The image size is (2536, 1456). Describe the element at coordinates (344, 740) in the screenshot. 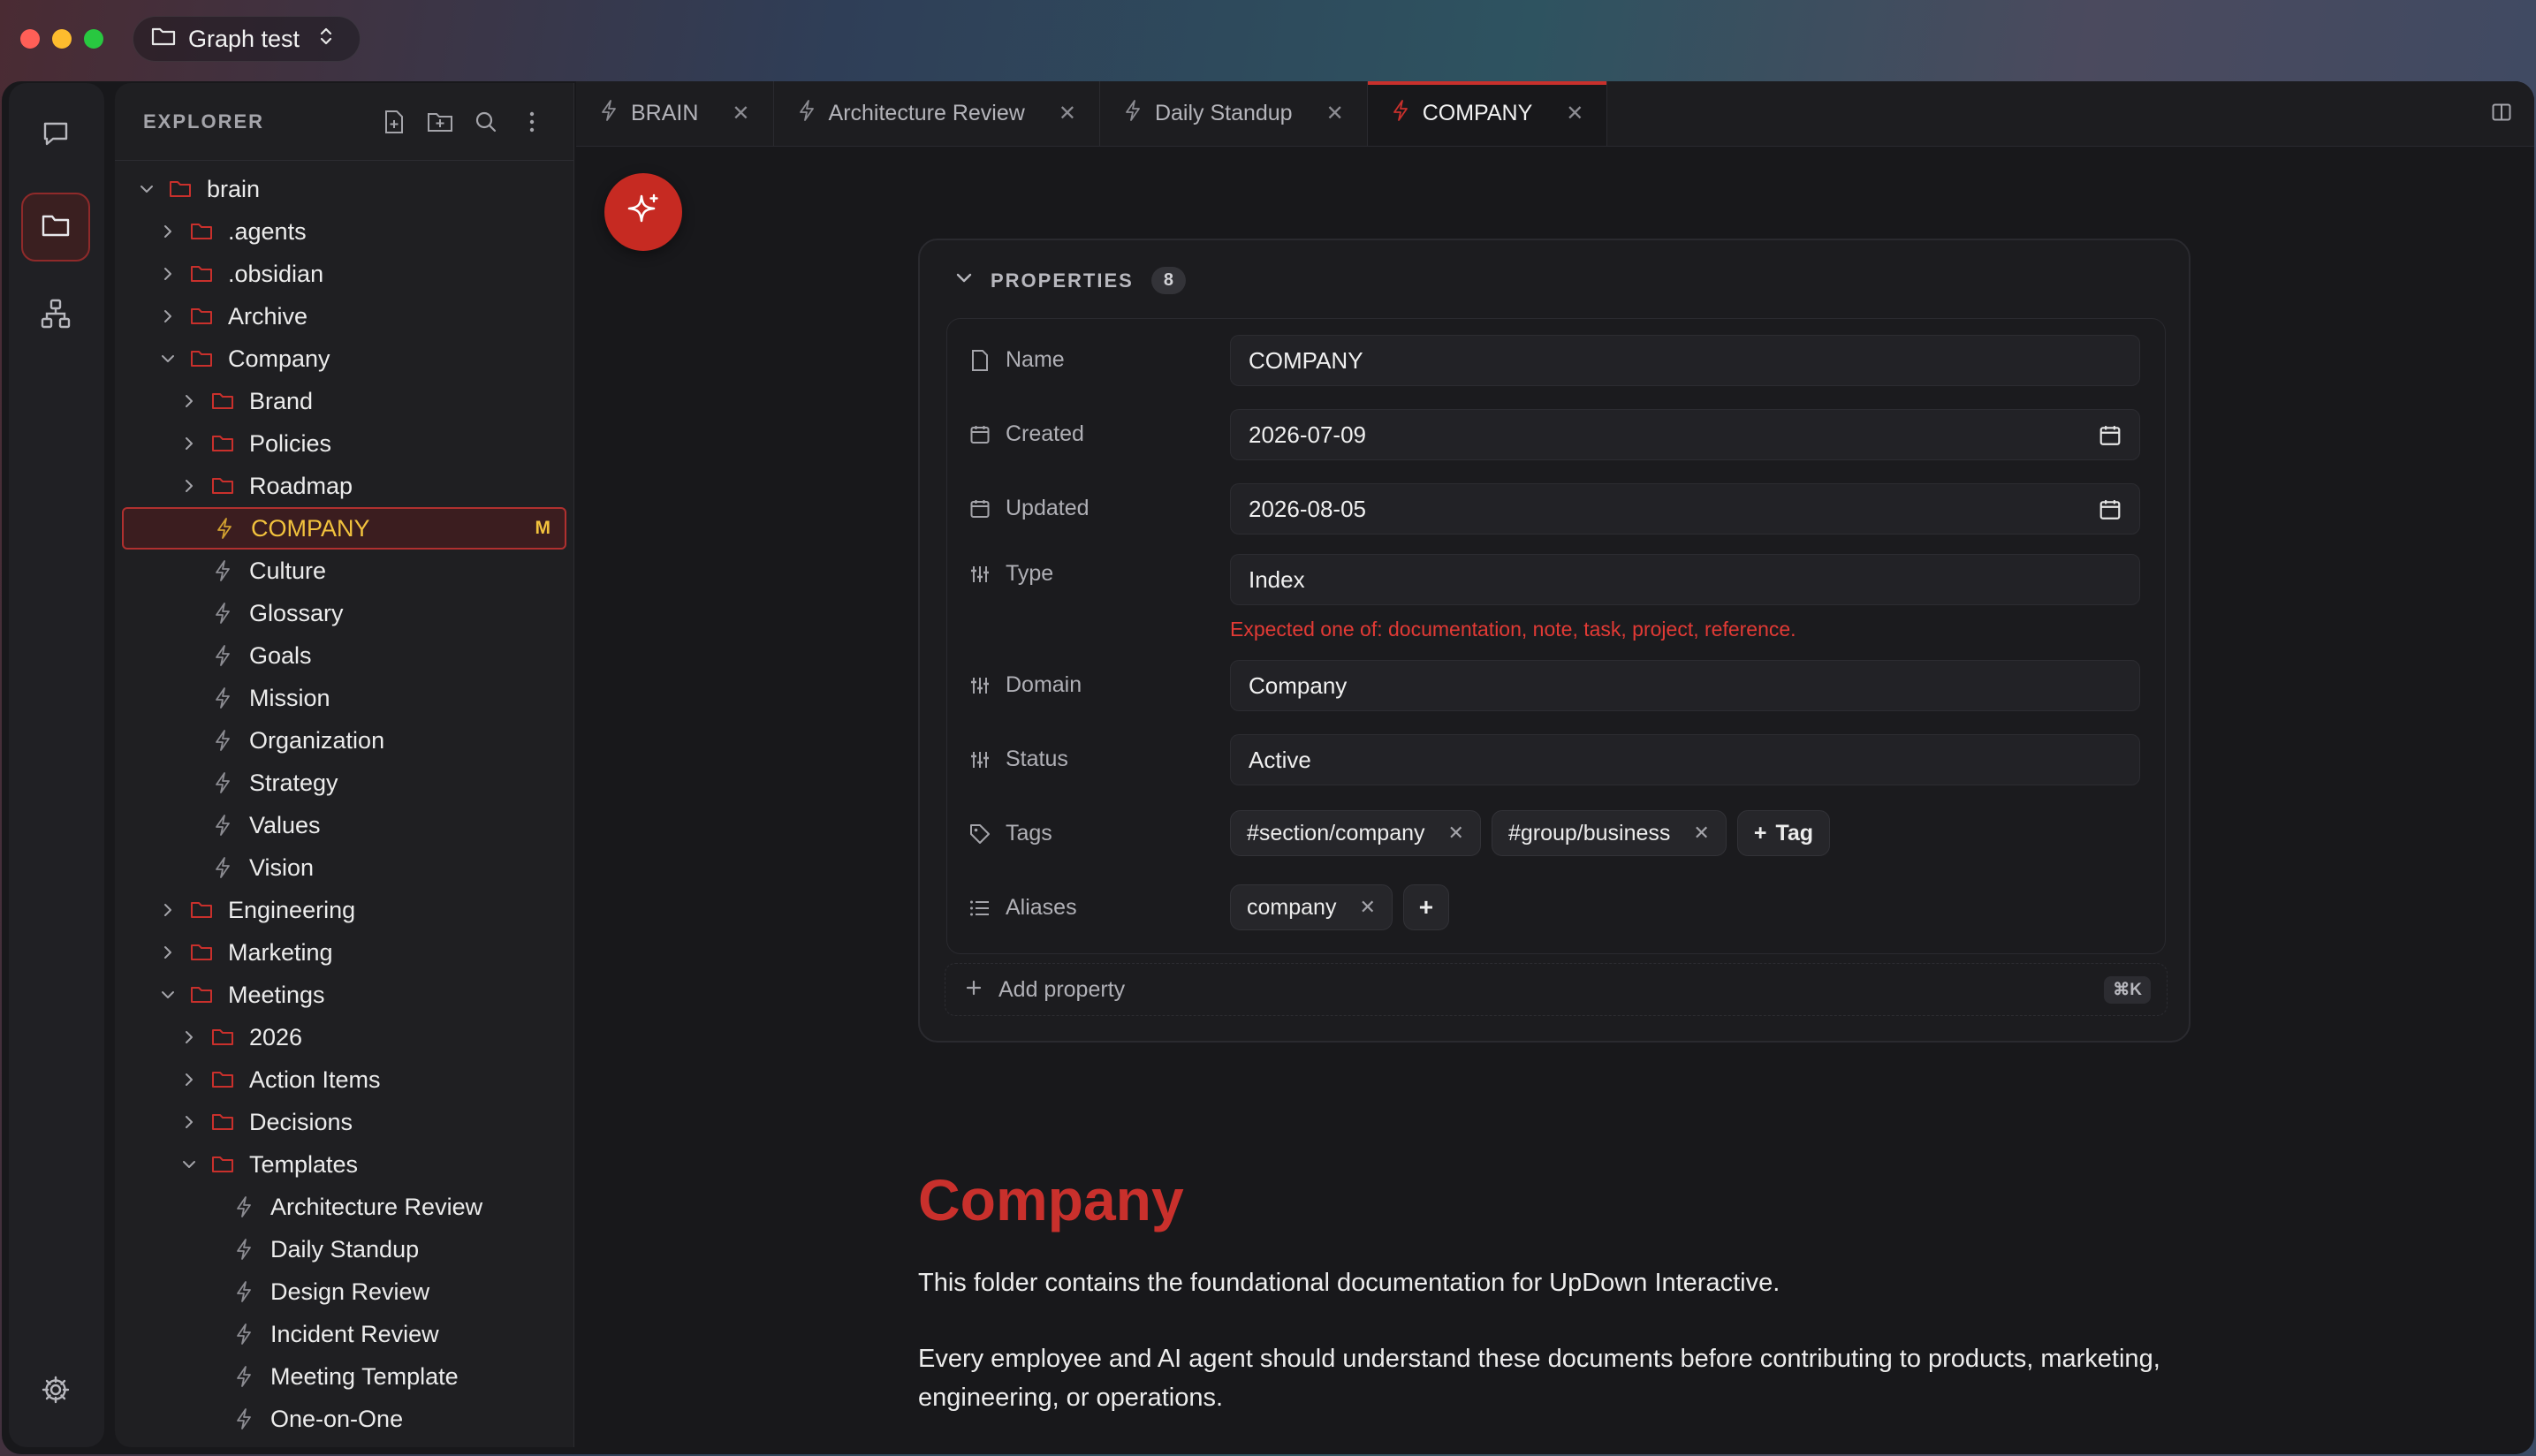

I see `file-item: Organization` at that location.